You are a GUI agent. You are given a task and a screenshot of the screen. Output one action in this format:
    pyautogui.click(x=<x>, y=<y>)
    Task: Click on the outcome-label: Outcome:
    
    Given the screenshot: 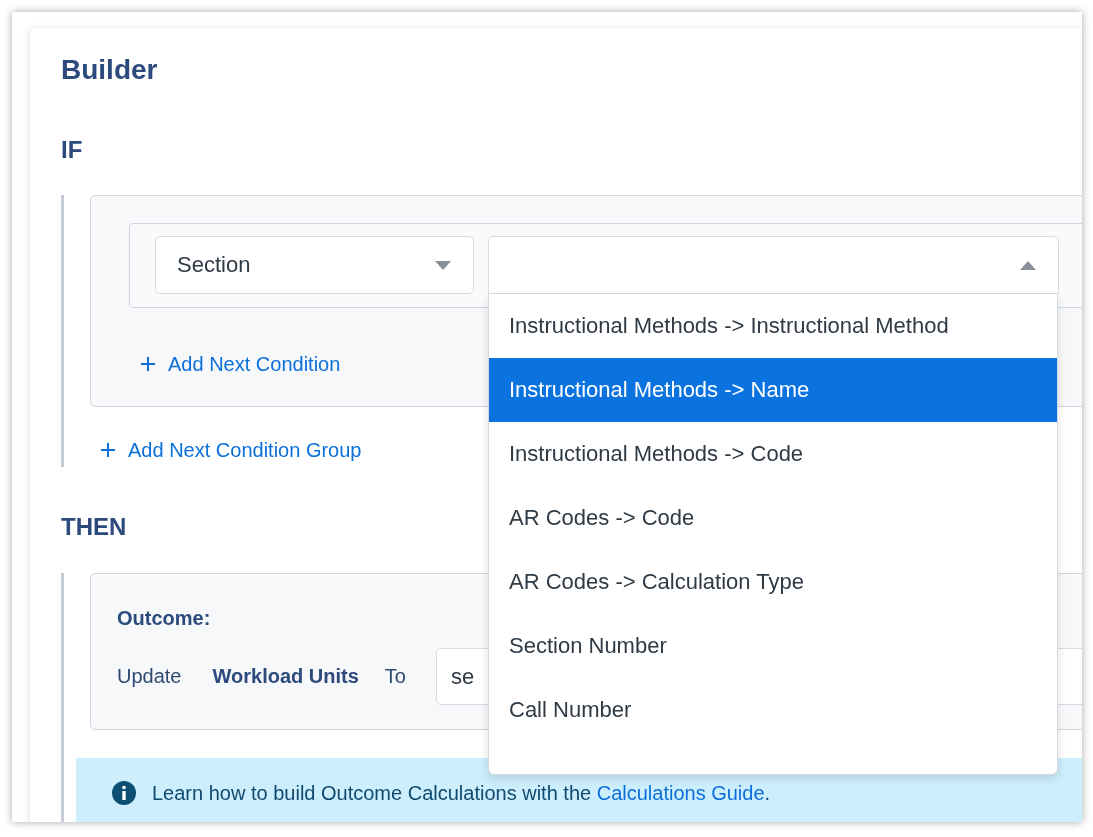 What is the action you would take?
    pyautogui.click(x=164, y=618)
    